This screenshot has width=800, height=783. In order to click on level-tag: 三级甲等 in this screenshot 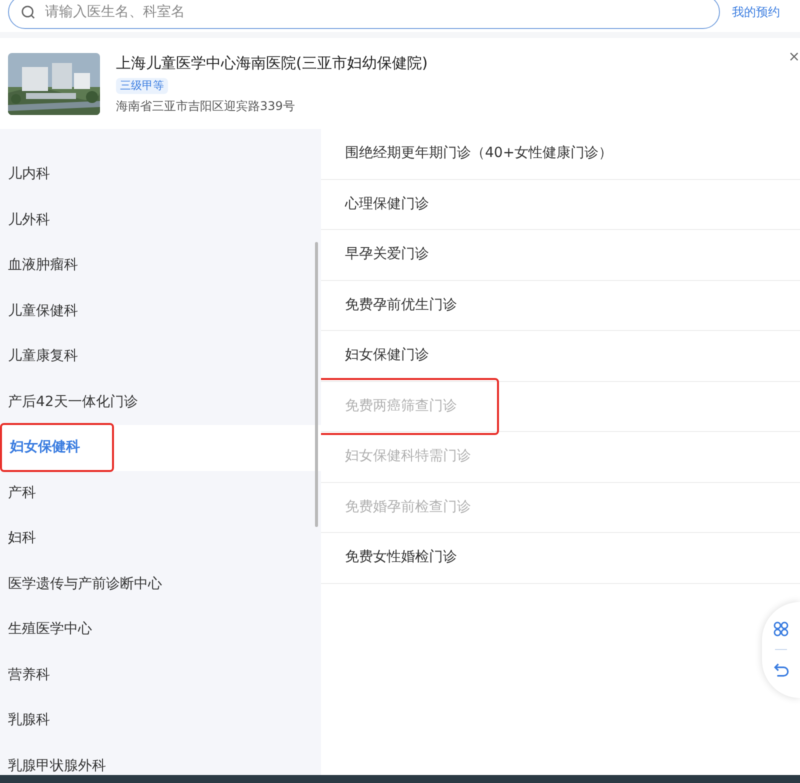, I will do `click(142, 86)`.